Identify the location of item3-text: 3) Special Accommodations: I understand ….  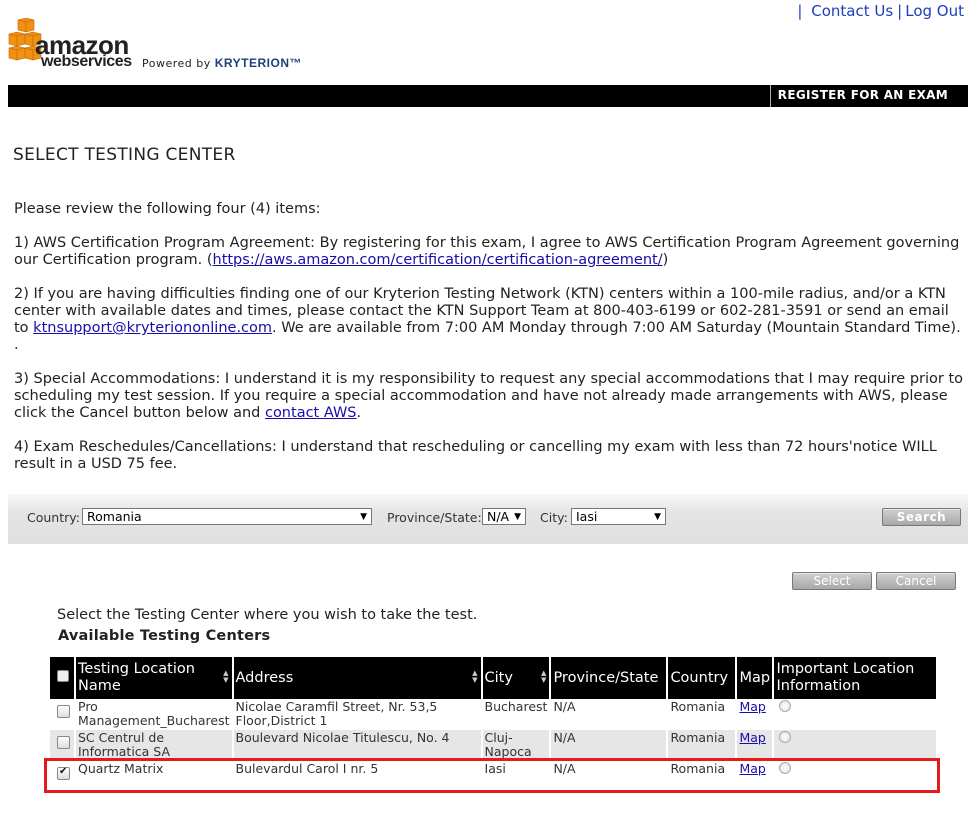
(489, 396).